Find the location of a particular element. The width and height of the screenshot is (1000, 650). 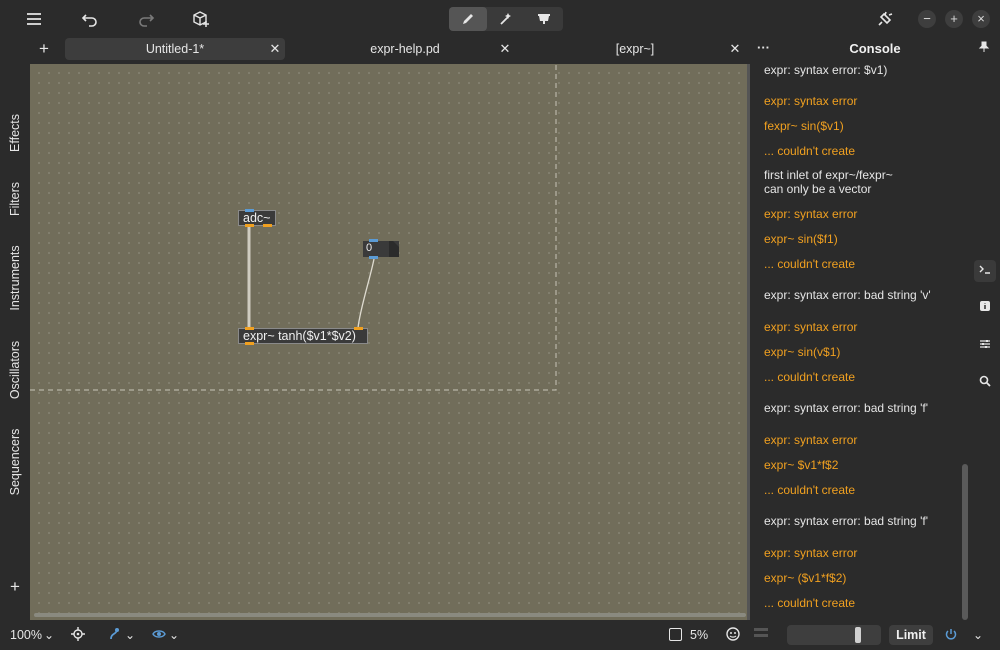

console-scrollbar is located at coordinates (965, 542).